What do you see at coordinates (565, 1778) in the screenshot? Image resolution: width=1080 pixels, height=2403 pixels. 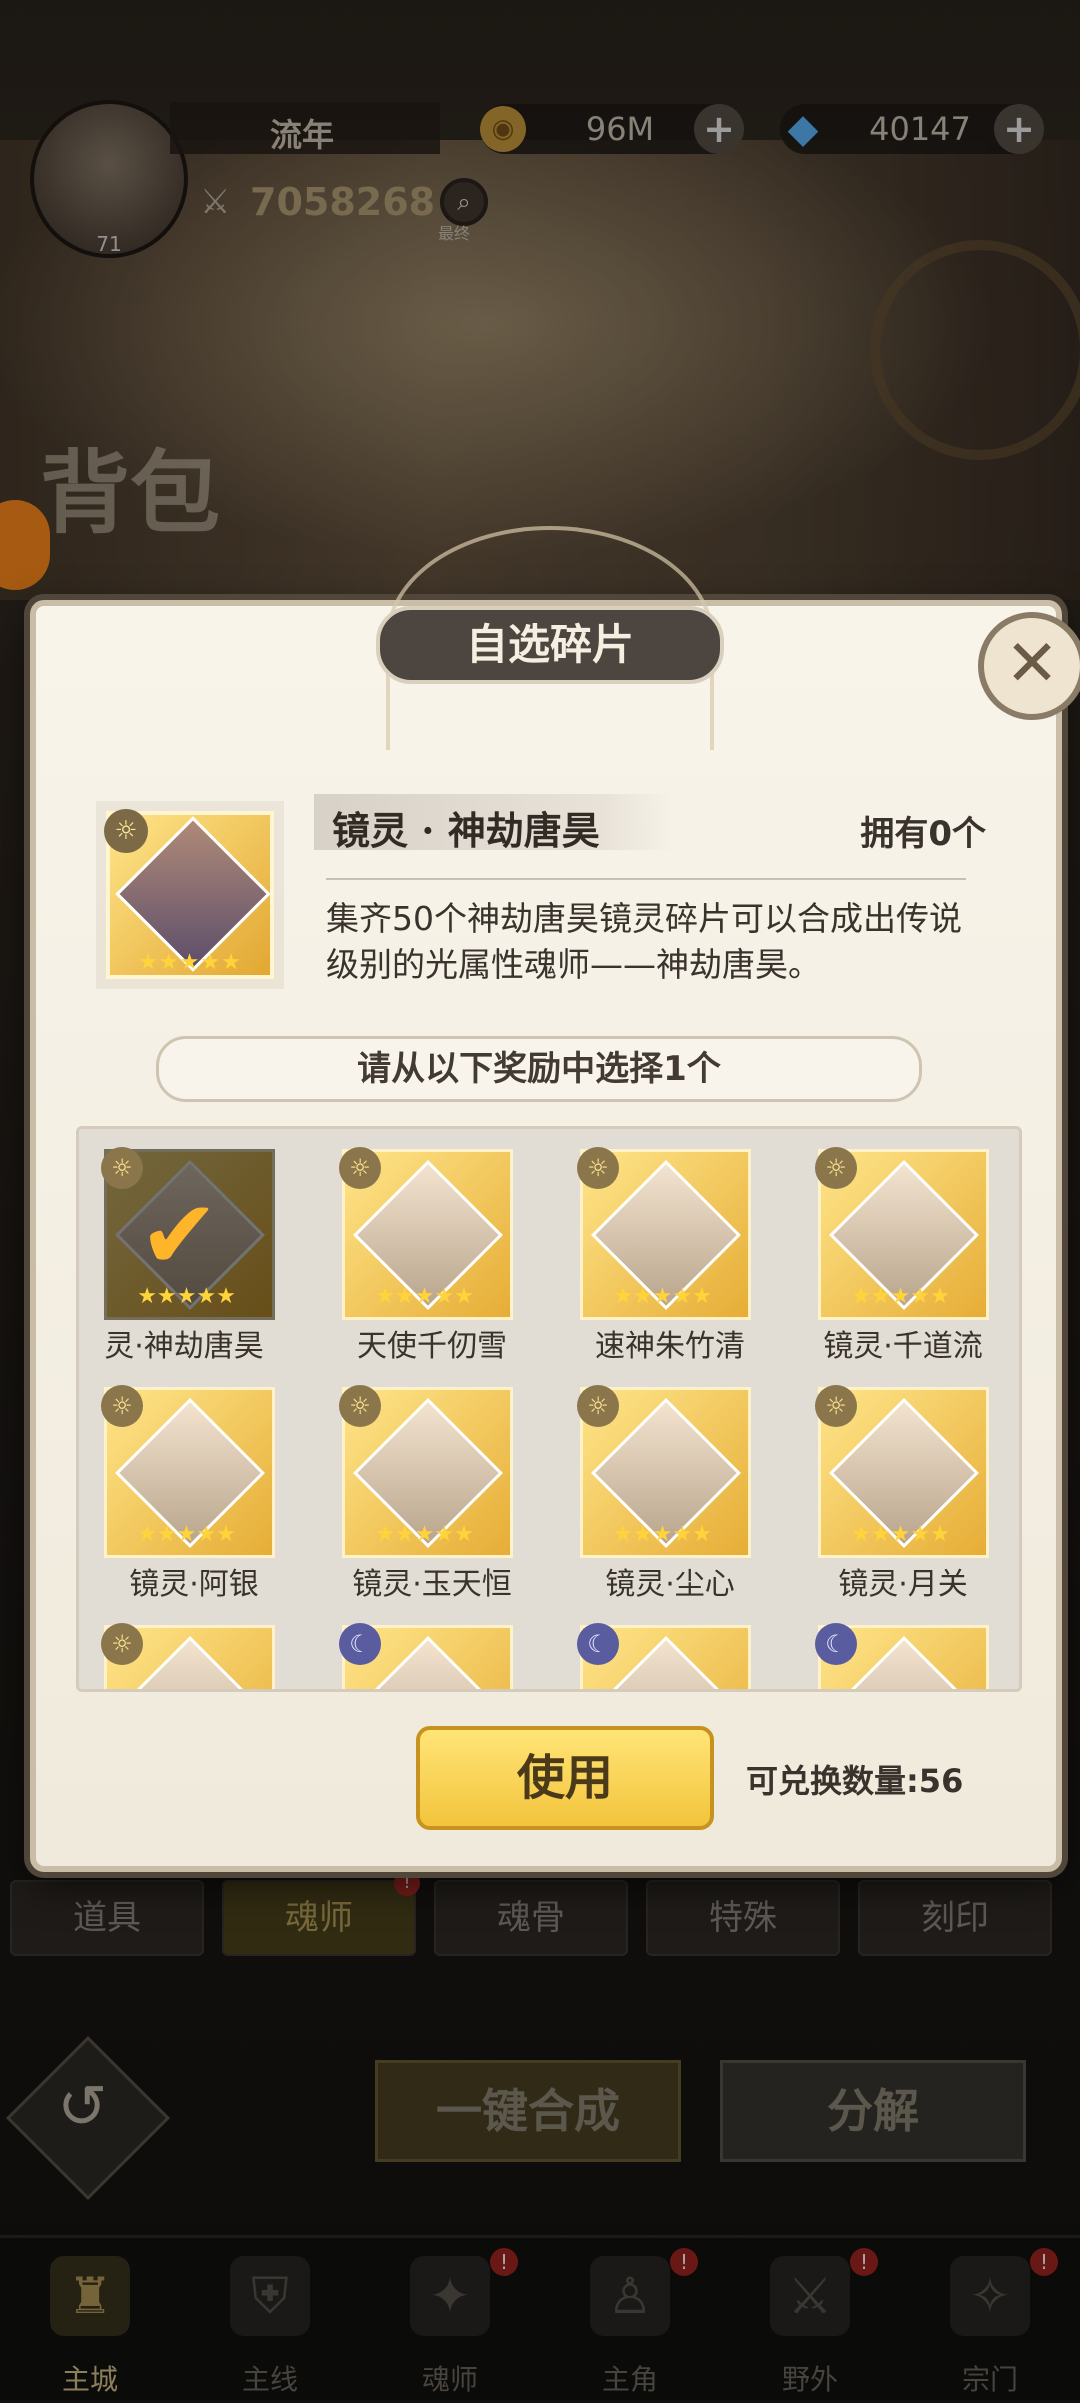 I see `use-button: 使用` at bounding box center [565, 1778].